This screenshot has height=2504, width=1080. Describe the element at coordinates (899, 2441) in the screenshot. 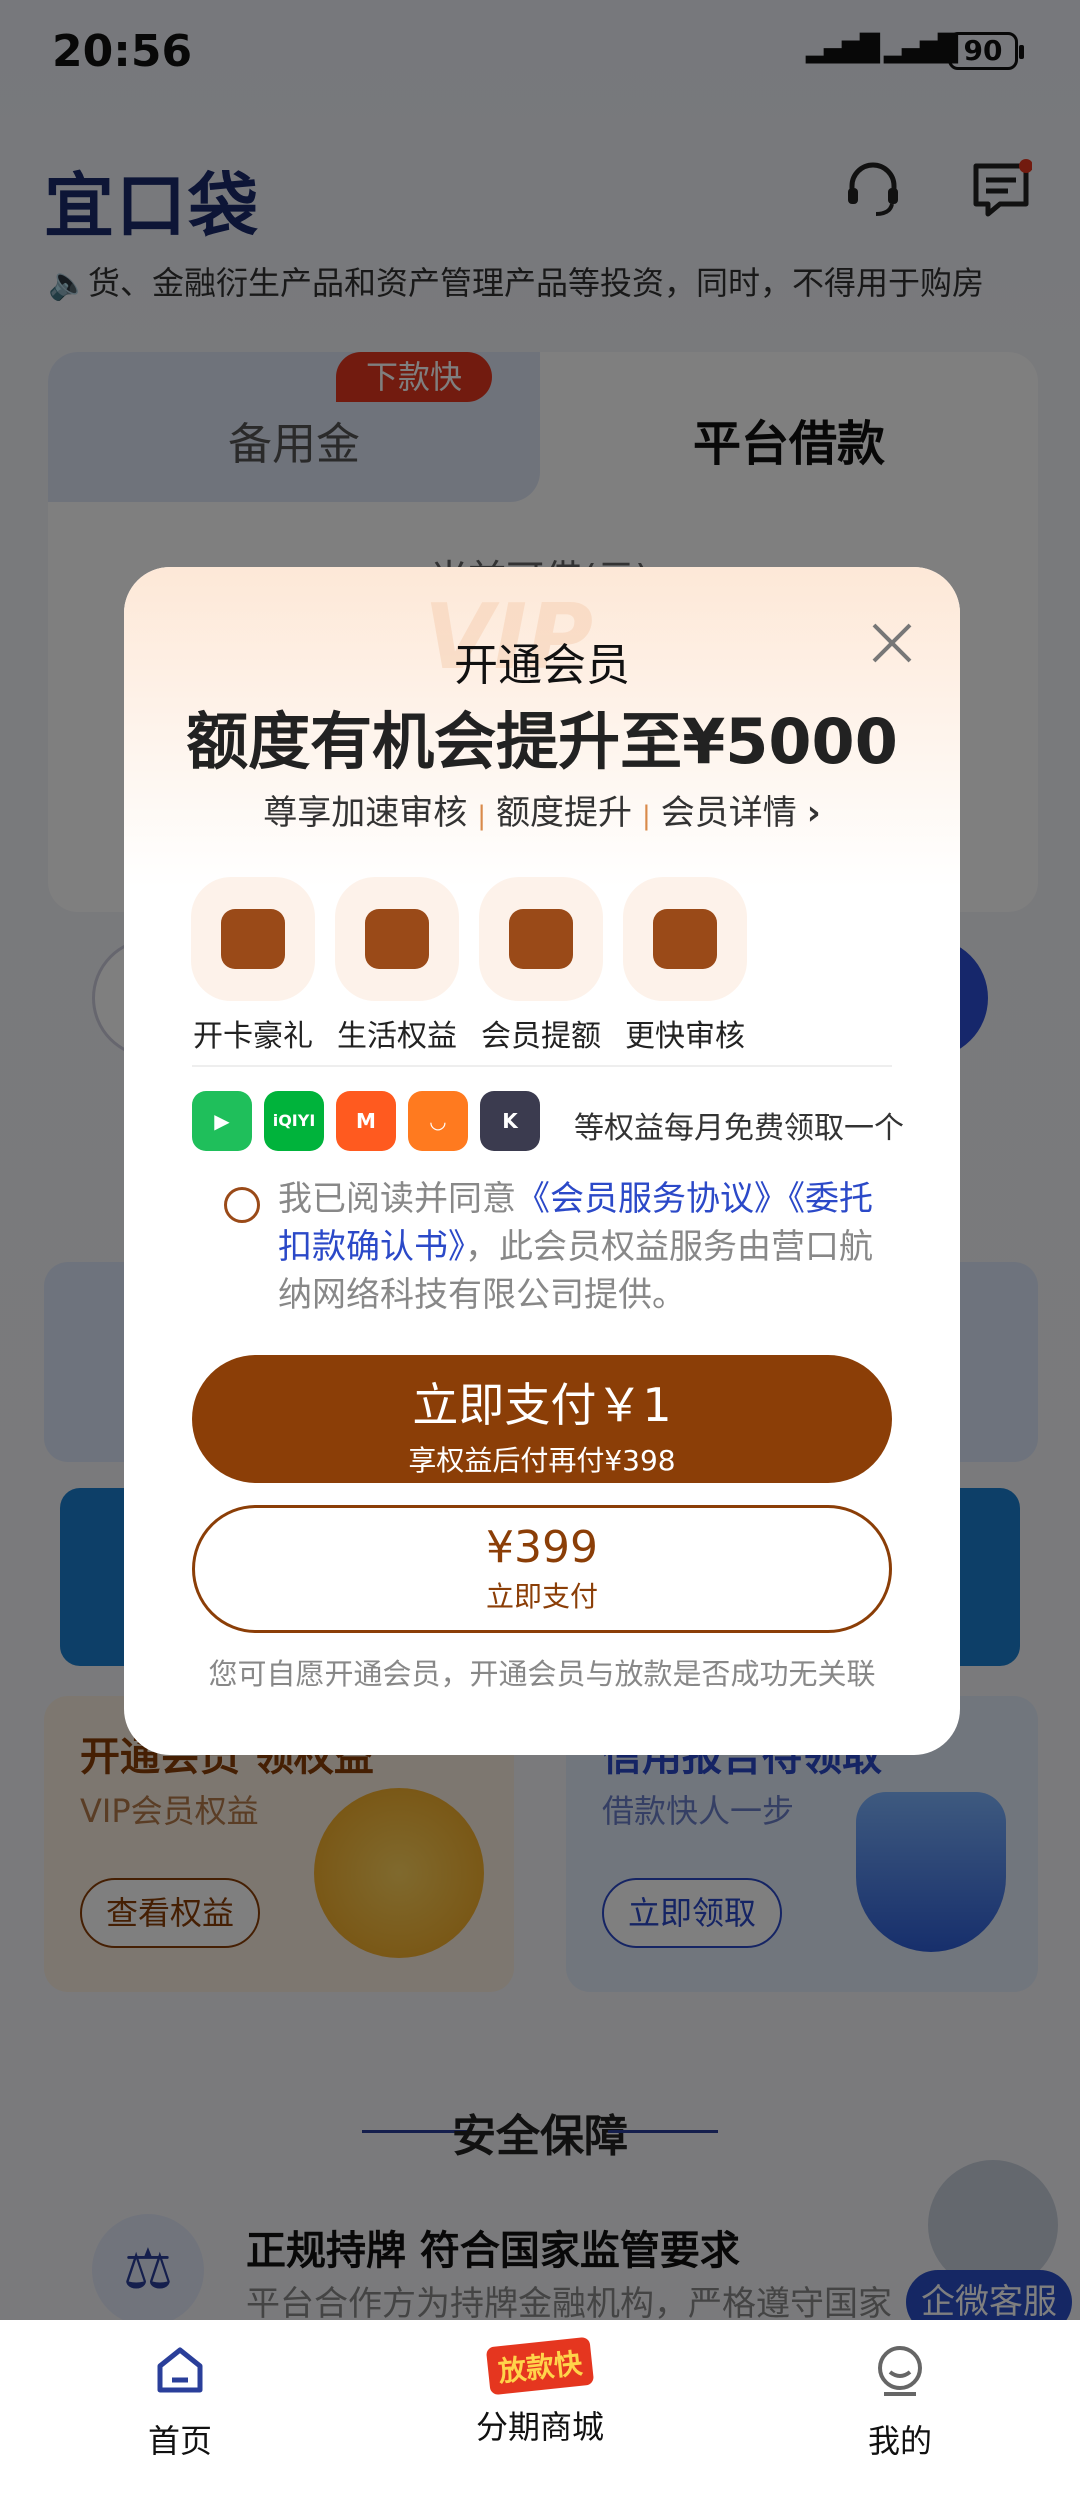

I see `tab-profile-label: 我的` at that location.